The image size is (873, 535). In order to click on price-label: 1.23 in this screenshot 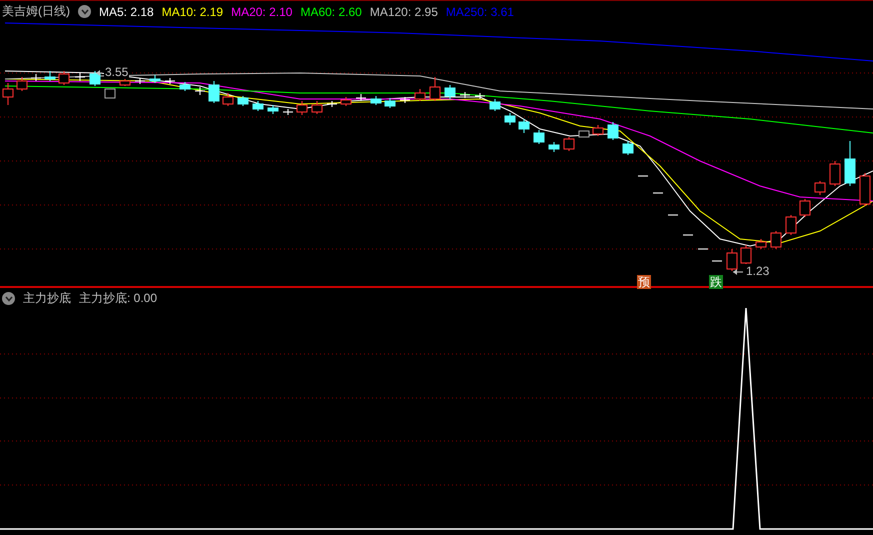, I will do `click(757, 271)`.